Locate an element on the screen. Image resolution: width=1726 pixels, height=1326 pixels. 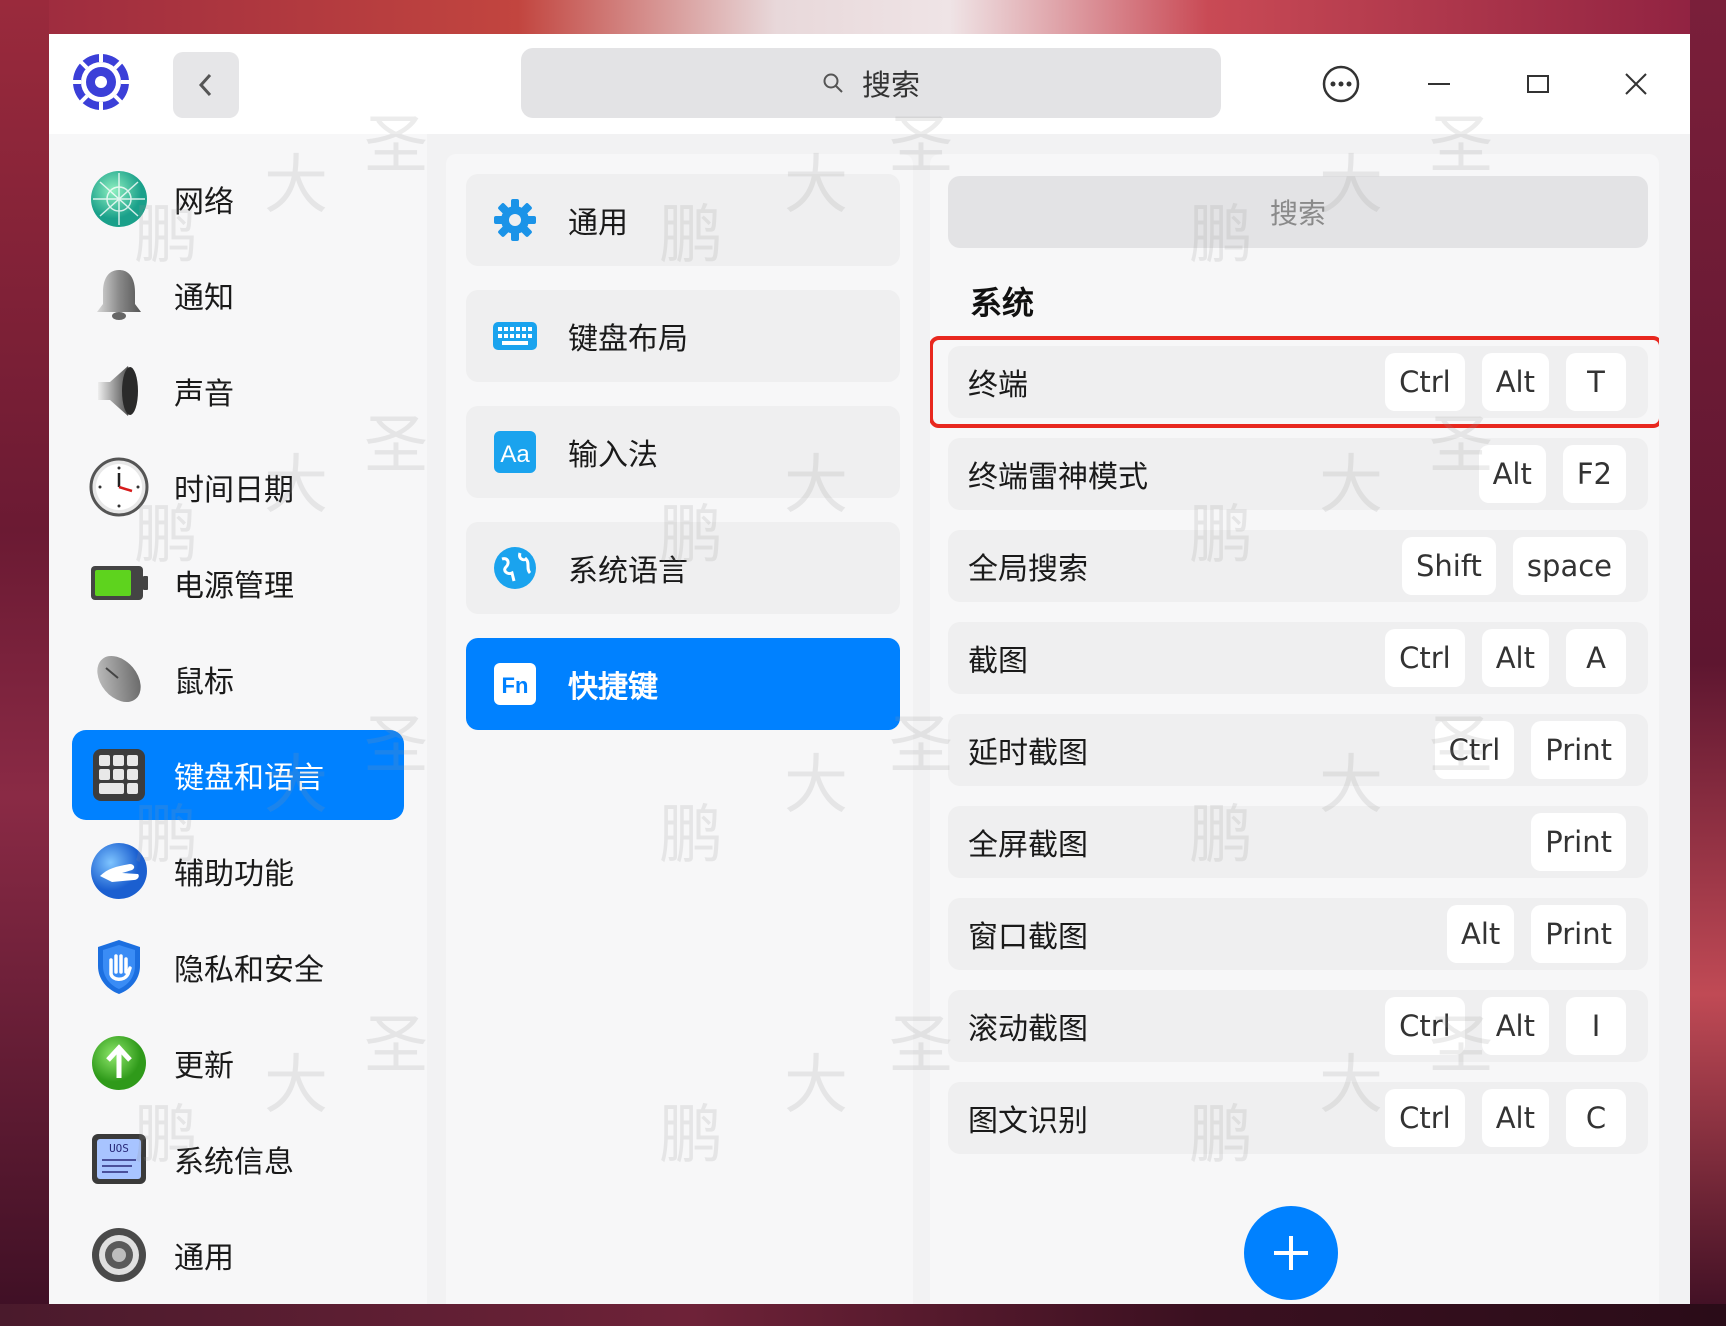
sidebar-item-mouse: 鼠标 is located at coordinates (238, 679).